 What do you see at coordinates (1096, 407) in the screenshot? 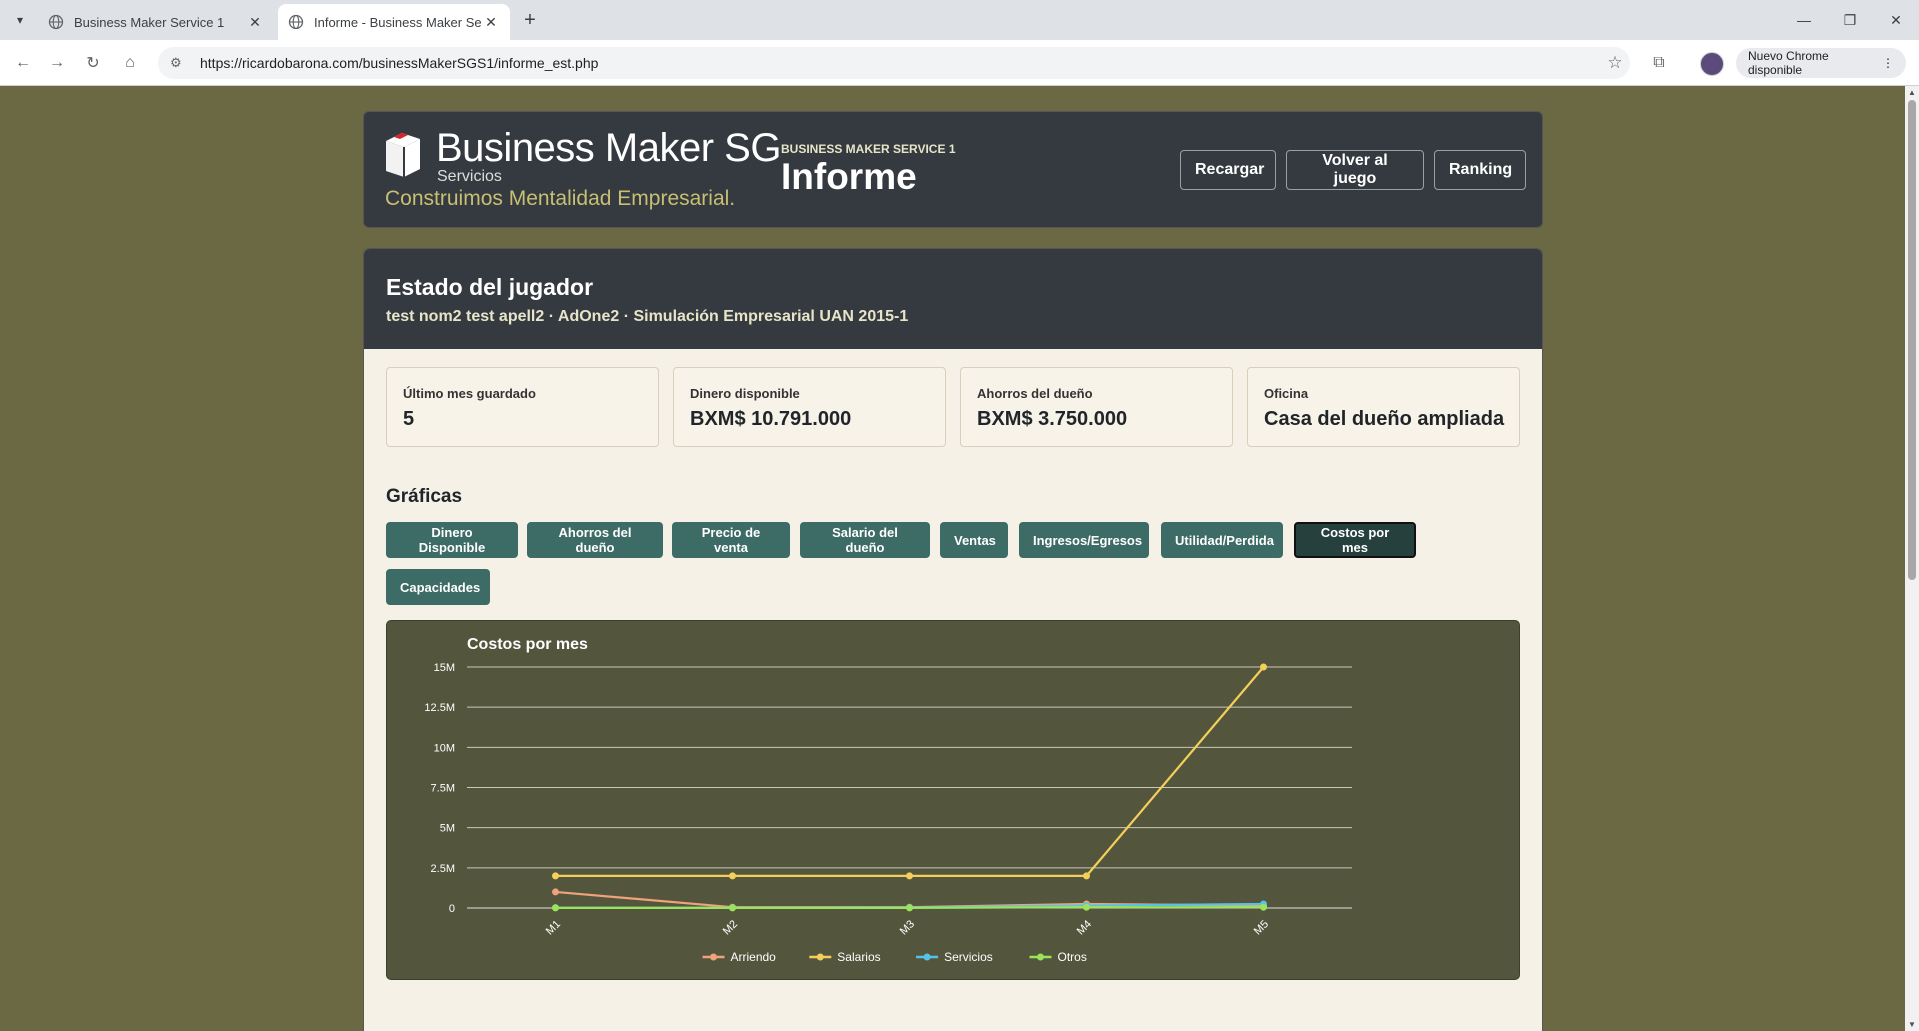
I see `stat-owner-savings: Ahorros del dueño BXM$ 3.750.000` at bounding box center [1096, 407].